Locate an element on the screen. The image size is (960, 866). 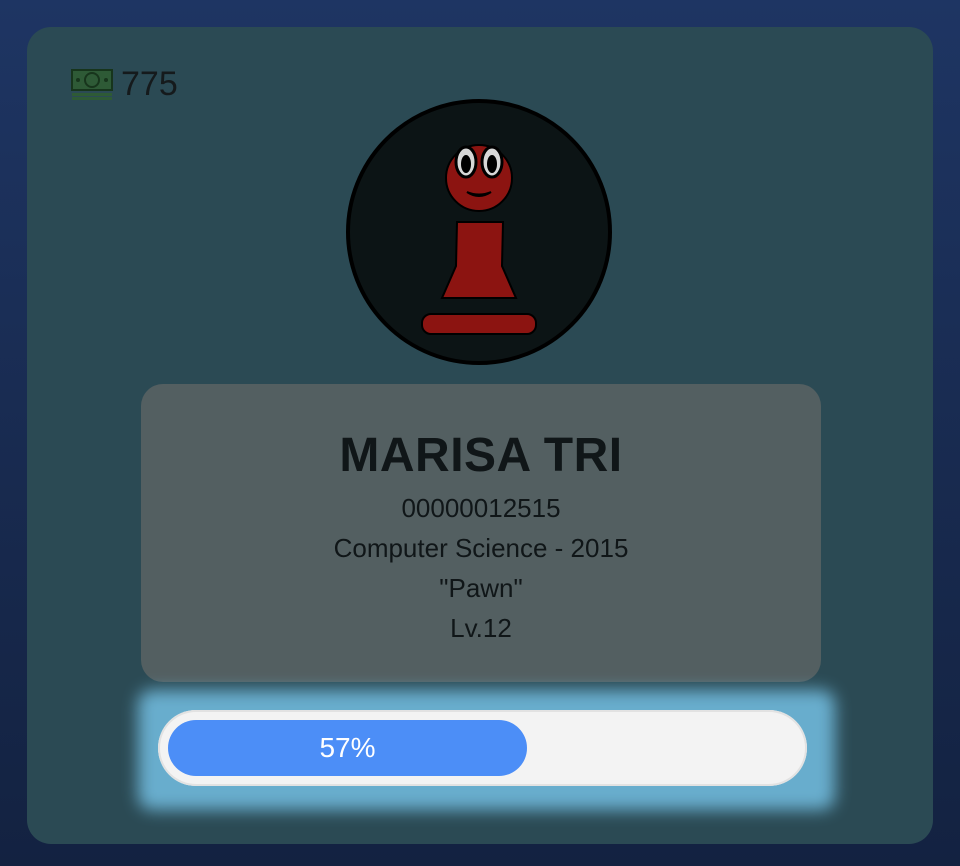
progress-label: 57% is located at coordinates (347, 747).